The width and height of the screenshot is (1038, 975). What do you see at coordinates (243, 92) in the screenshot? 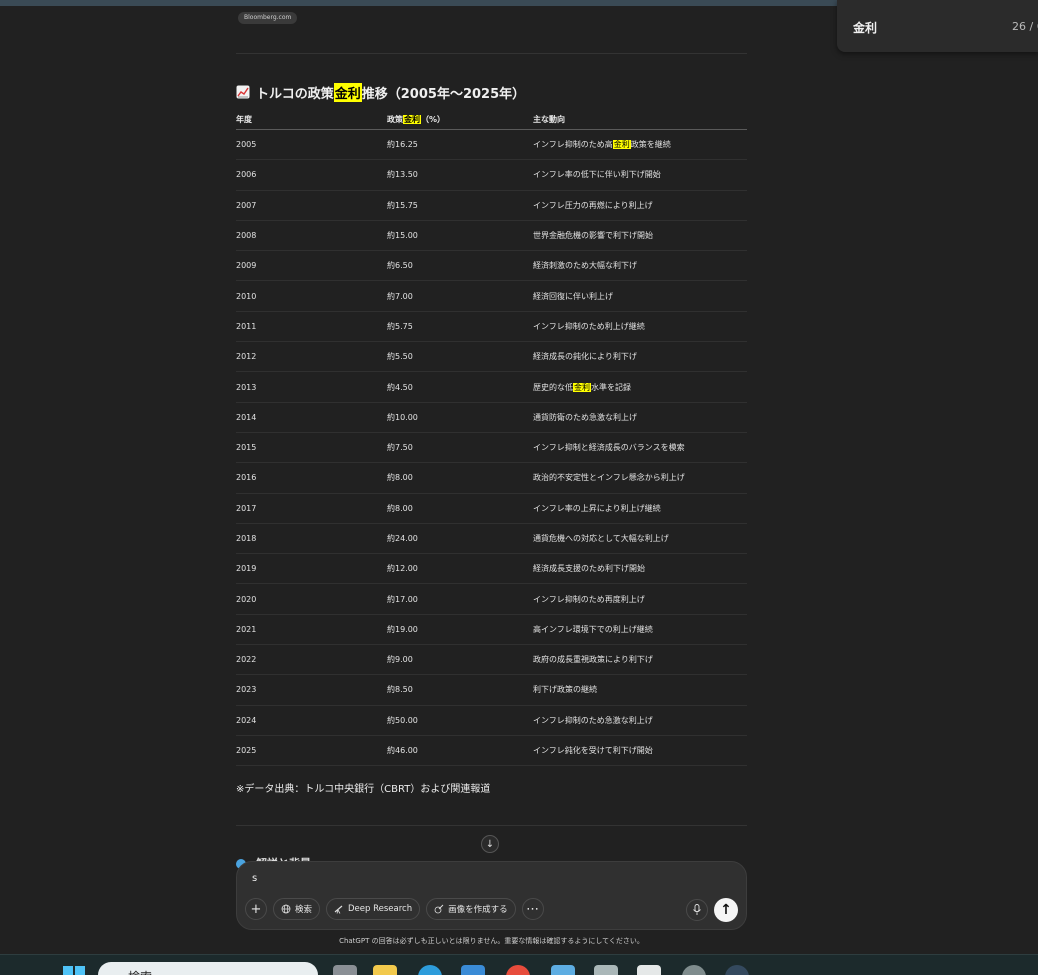
I see `chart-increasing-icon` at bounding box center [243, 92].